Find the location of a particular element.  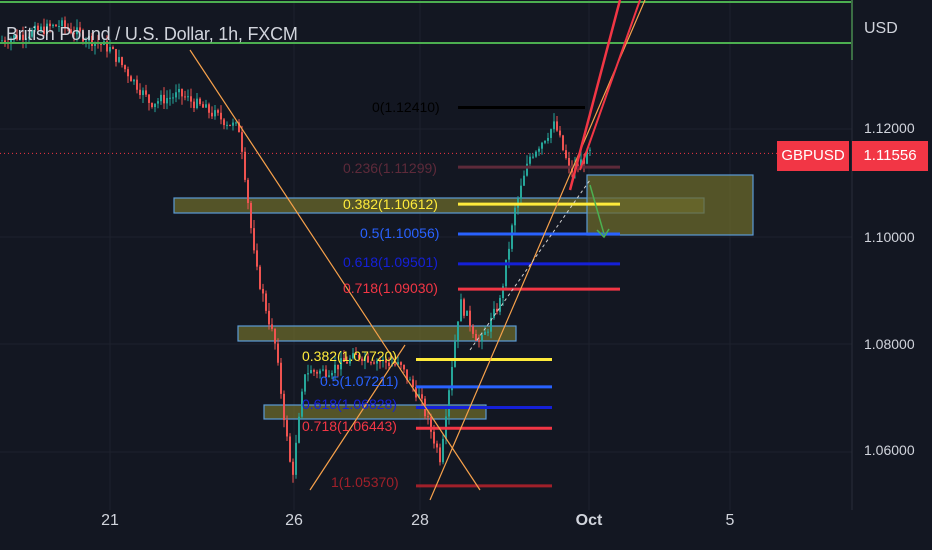

price-tick-2: 1.10000 is located at coordinates (889, 237).